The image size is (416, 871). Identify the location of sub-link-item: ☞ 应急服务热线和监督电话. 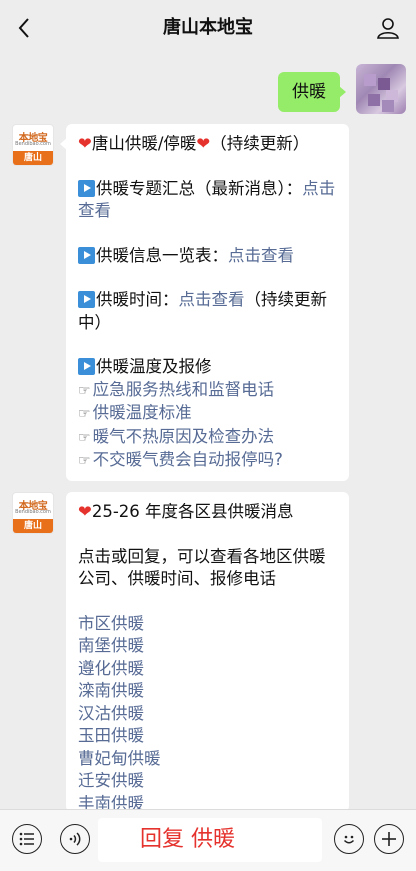
(207, 391).